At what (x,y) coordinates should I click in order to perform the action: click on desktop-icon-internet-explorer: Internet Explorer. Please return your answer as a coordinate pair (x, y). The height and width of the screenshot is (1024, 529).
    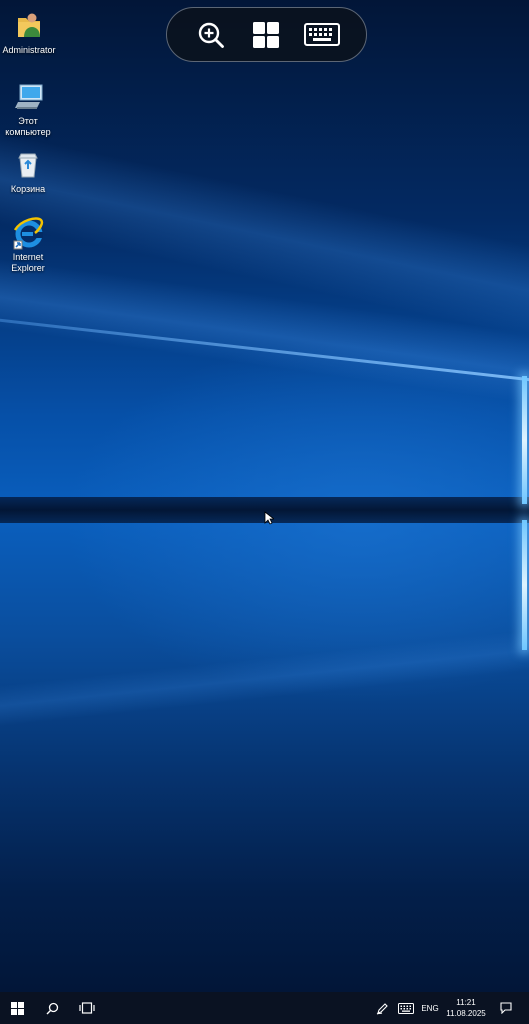
    Looking at the image, I should click on (29, 245).